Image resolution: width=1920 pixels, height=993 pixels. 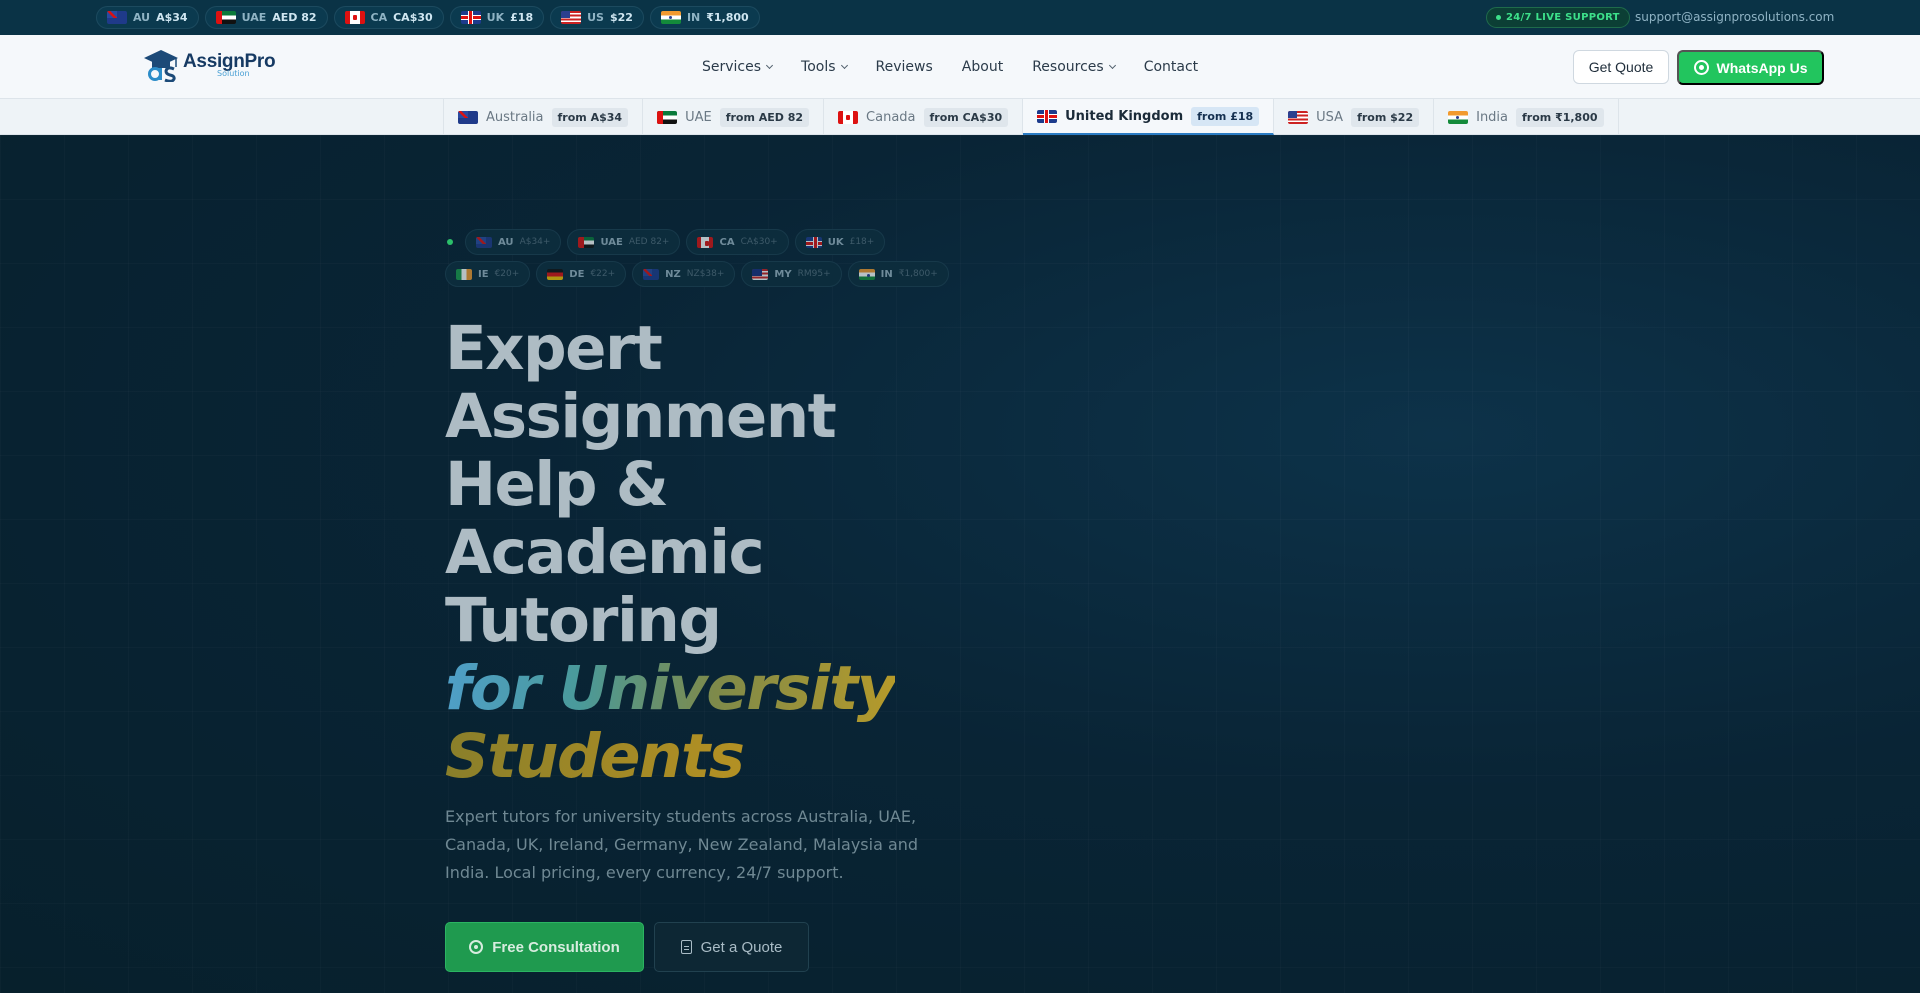 I want to click on chip-price: £18+, so click(x=862, y=242).